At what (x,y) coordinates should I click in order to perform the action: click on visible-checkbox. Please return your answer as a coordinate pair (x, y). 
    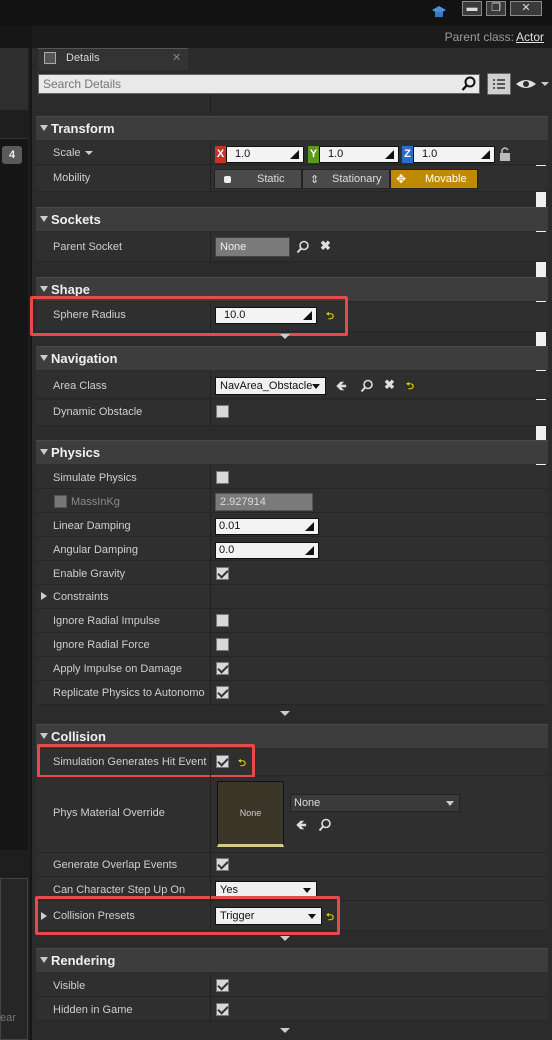
    Looking at the image, I should click on (222, 985).